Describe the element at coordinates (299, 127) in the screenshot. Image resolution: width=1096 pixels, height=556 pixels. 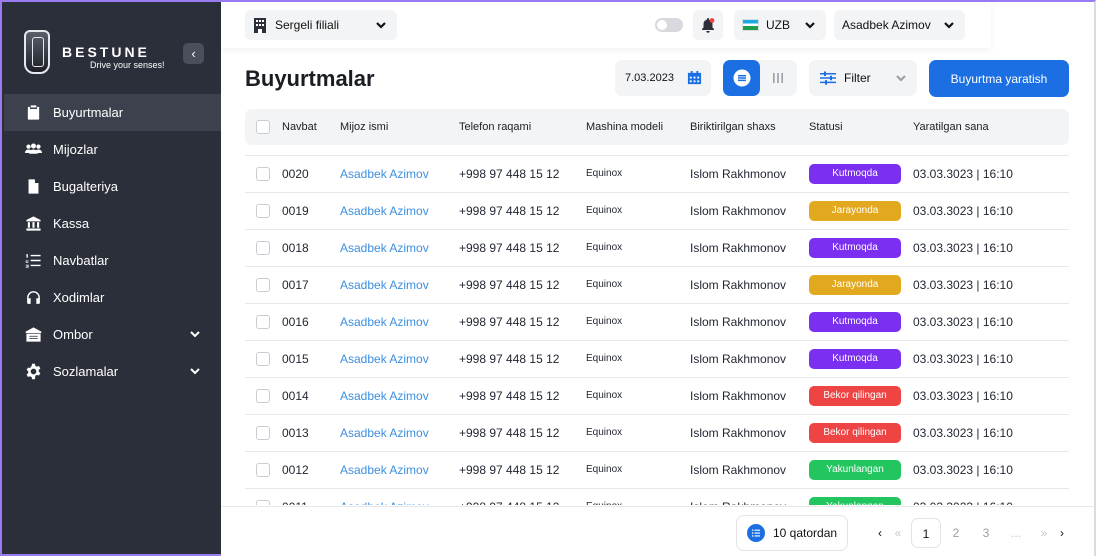
I see `column-header-queue: Navbat` at that location.